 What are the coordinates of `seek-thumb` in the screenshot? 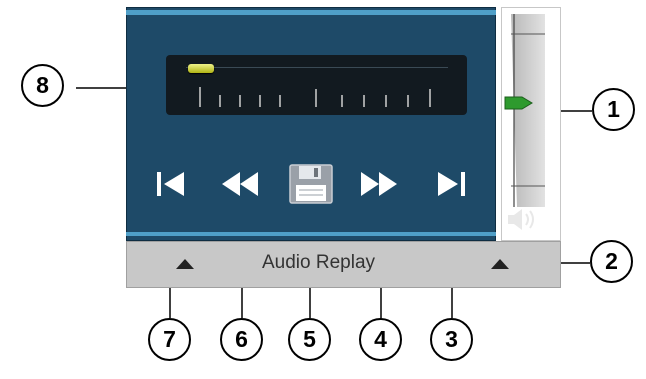 It's located at (201, 68).